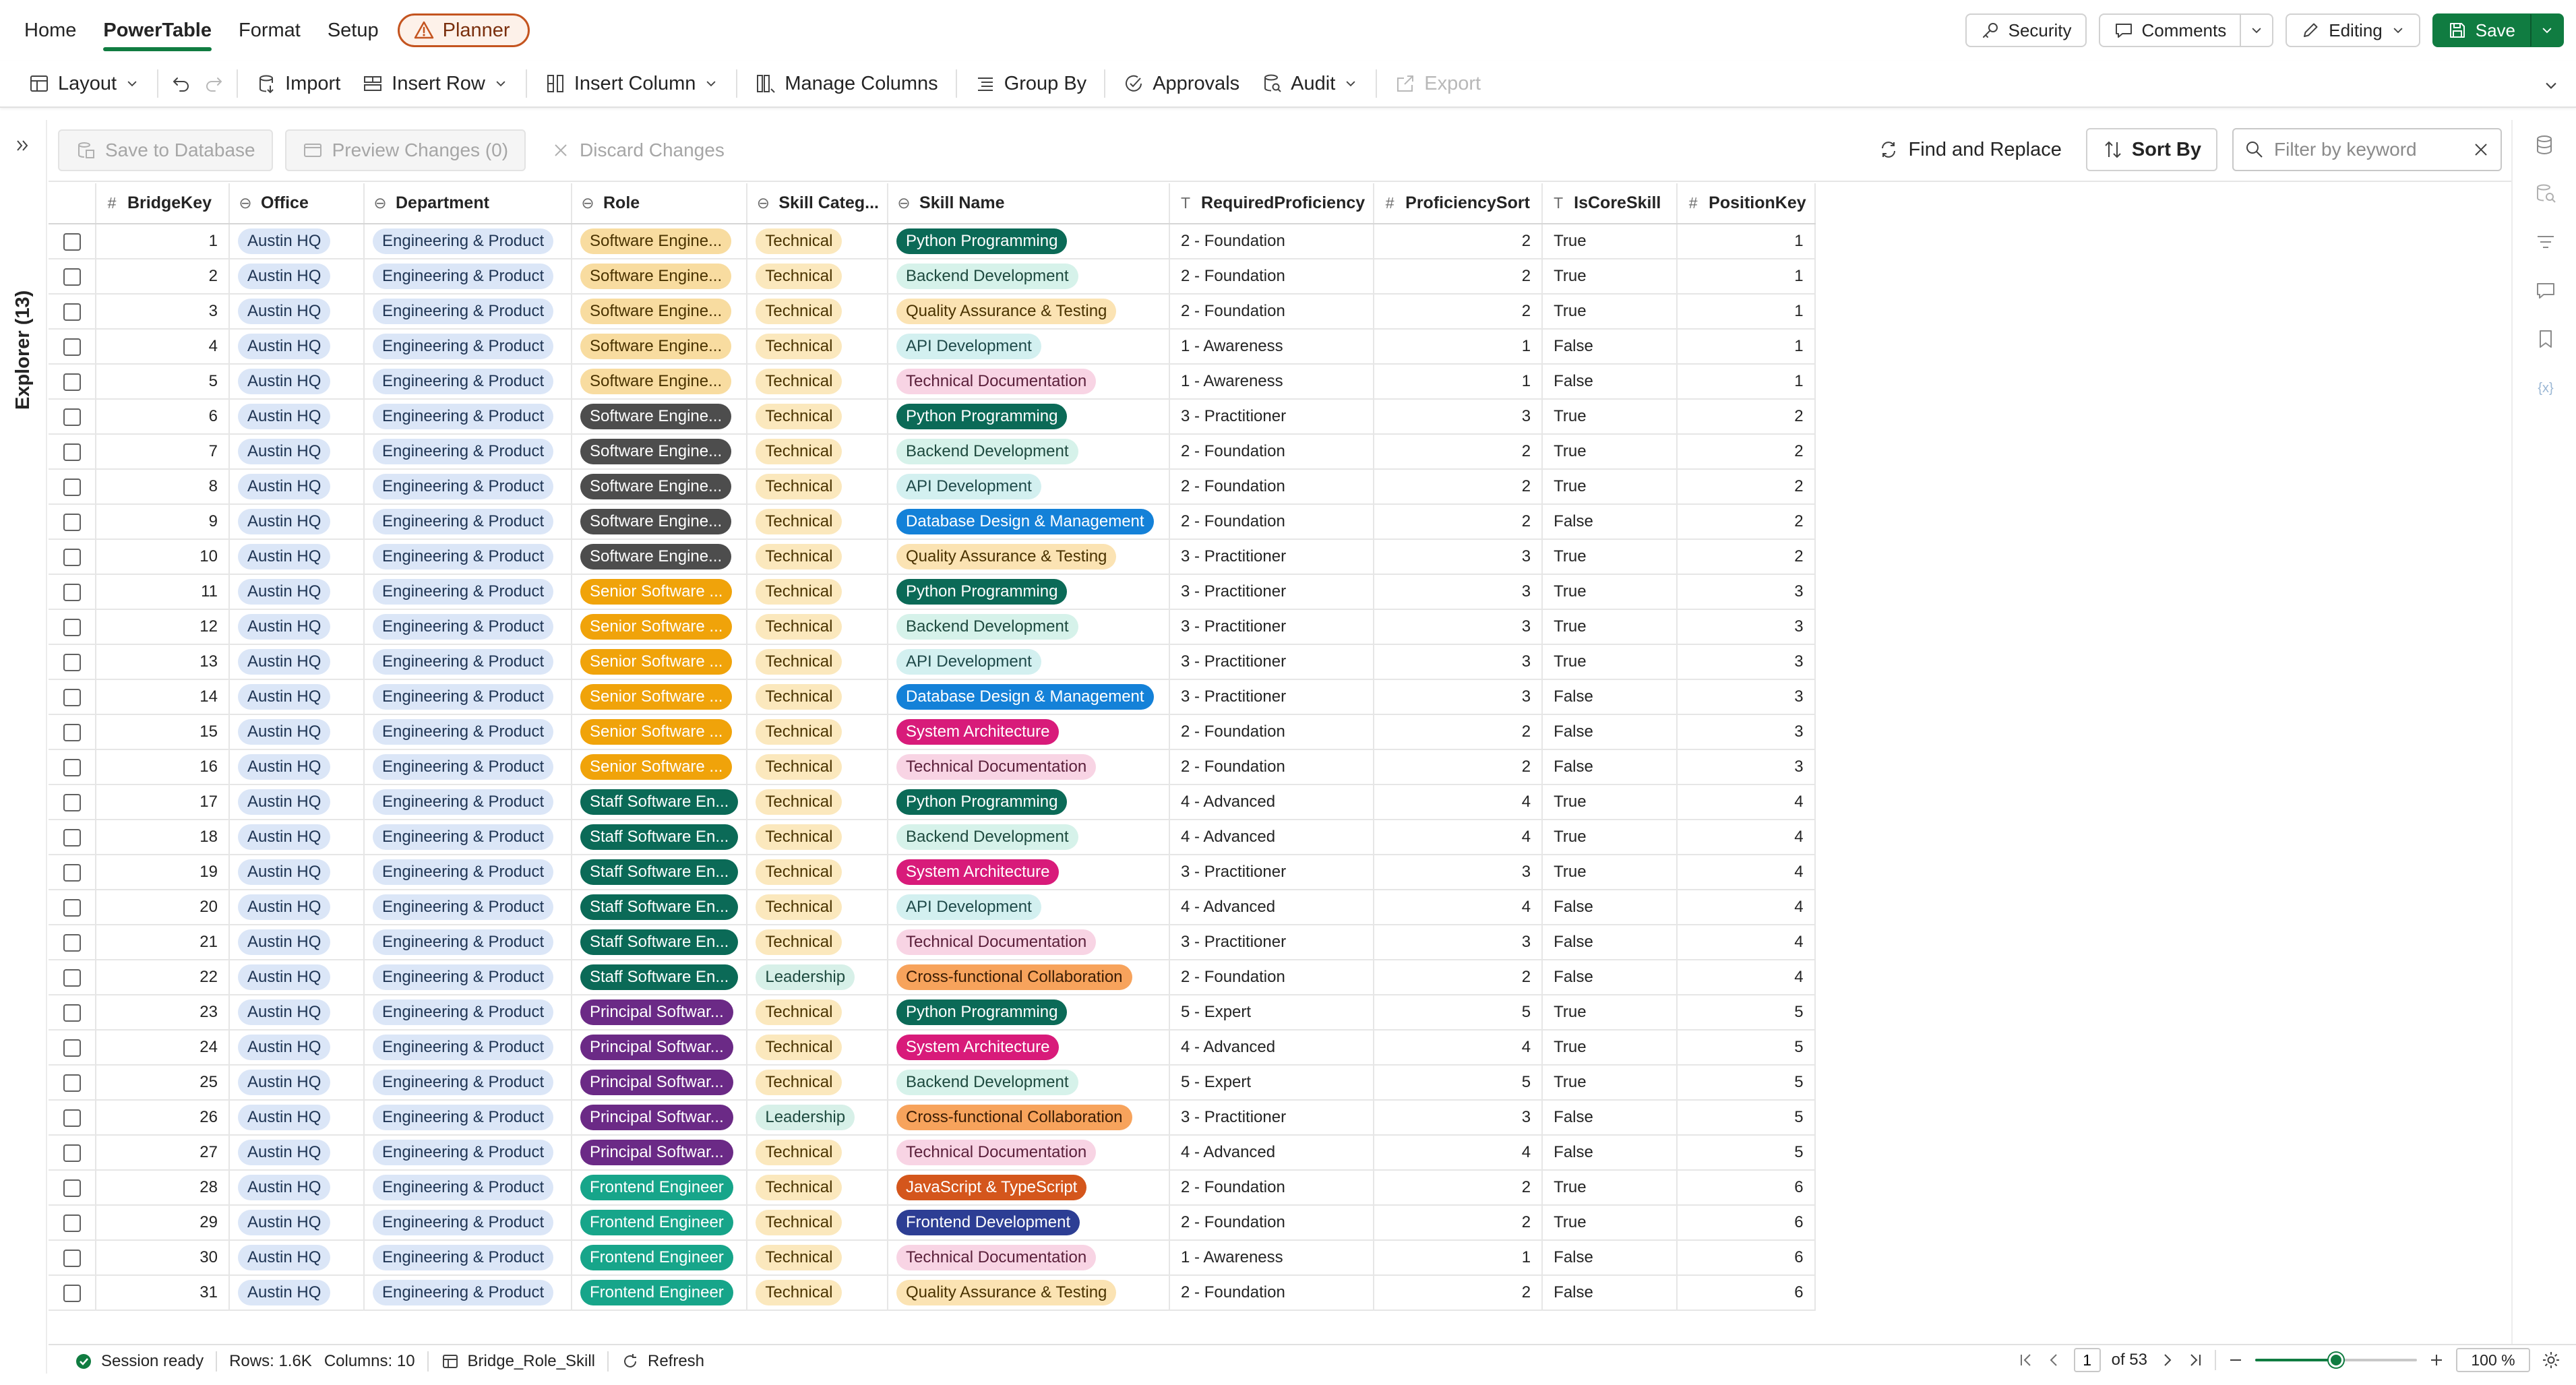 The width and height of the screenshot is (2576, 1385). What do you see at coordinates (2546, 290) in the screenshot?
I see `comment-icon` at bounding box center [2546, 290].